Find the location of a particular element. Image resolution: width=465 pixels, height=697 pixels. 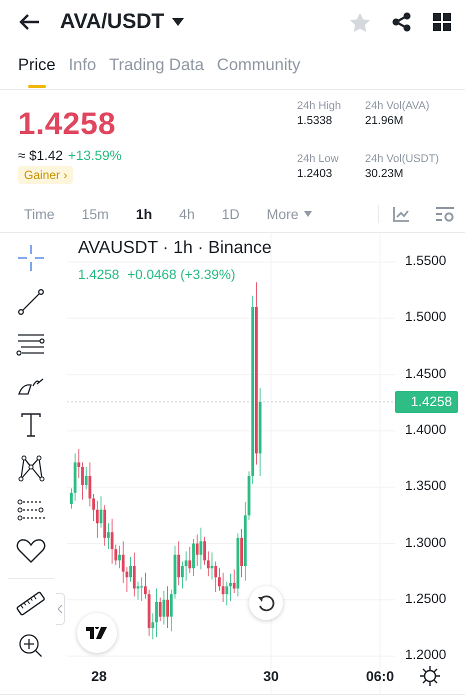

pattern-icon is located at coordinates (31, 468).